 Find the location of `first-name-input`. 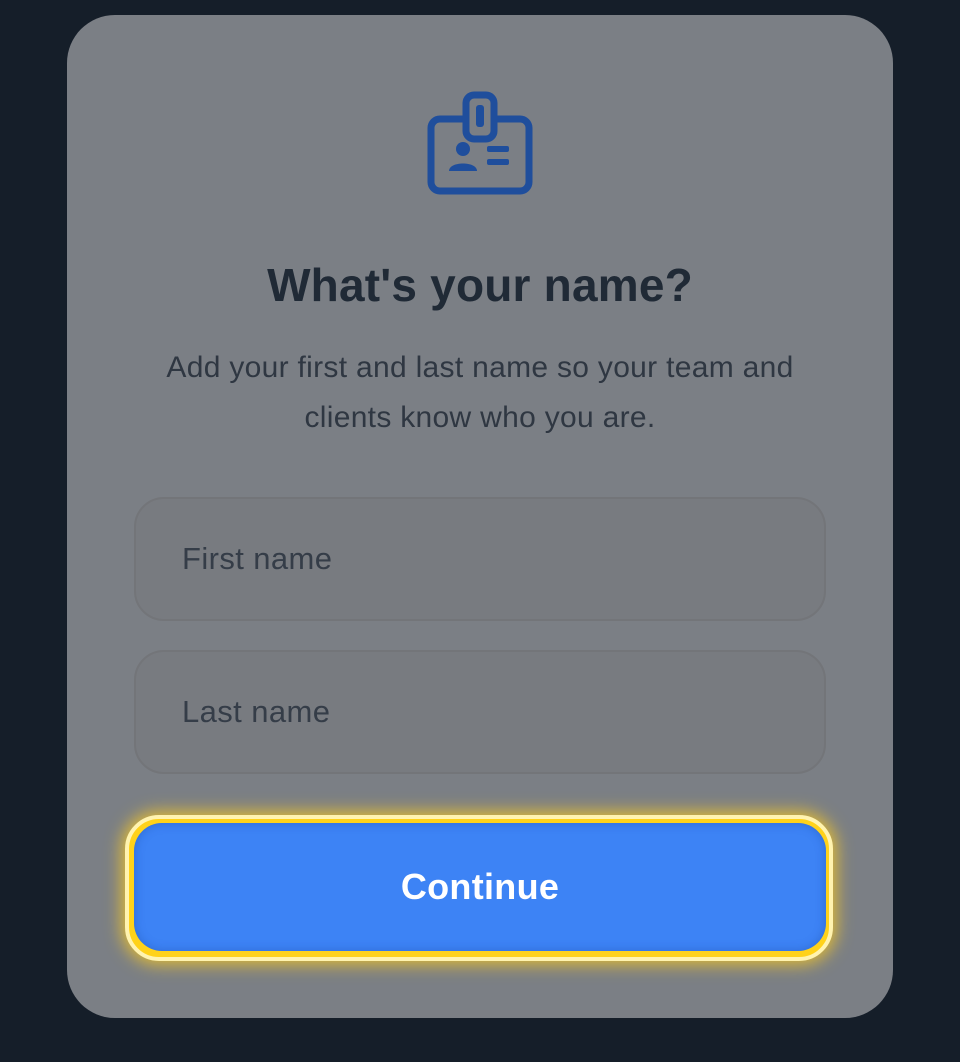

first-name-input is located at coordinates (480, 559).